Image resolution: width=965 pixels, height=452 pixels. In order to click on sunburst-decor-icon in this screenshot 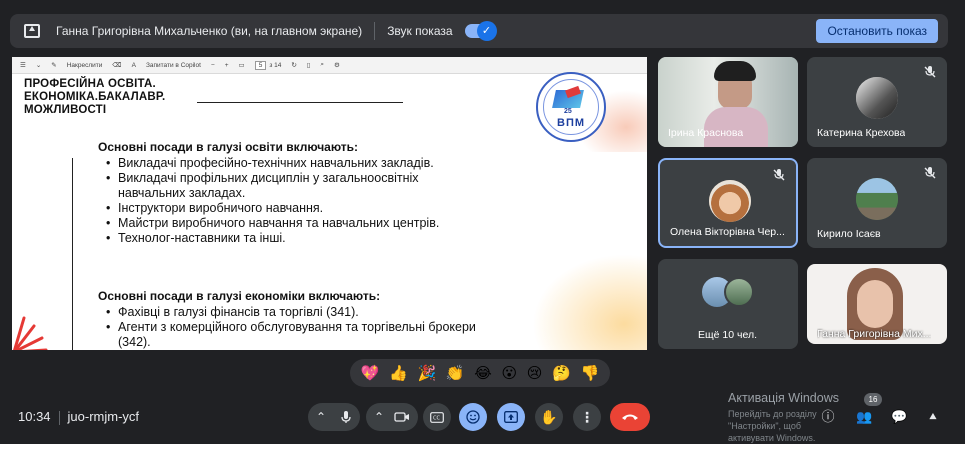, I will do `click(30, 333)`.